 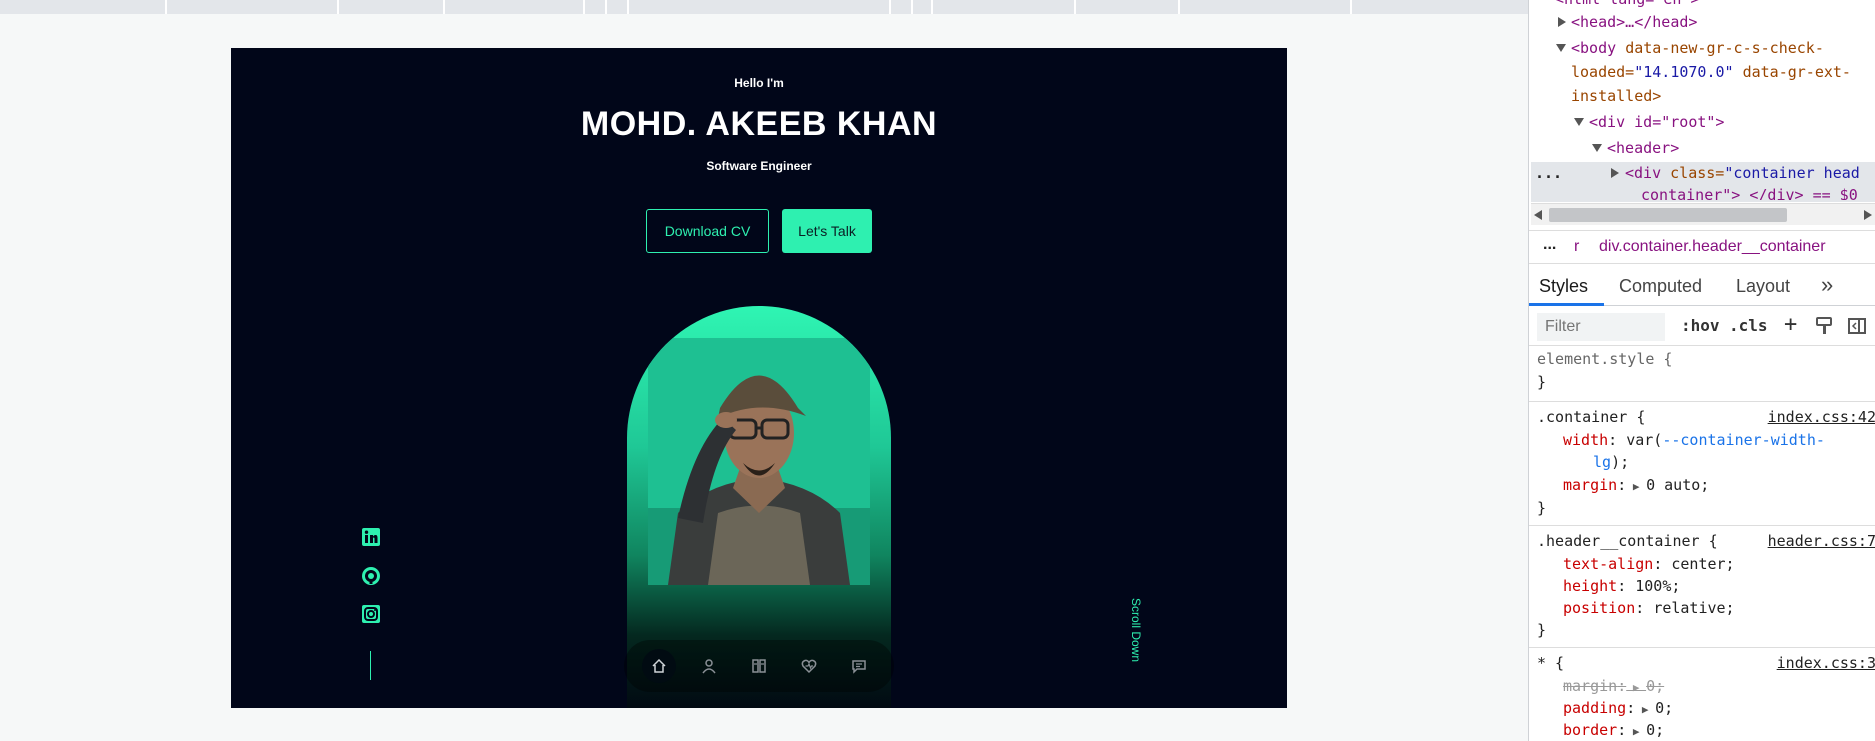 What do you see at coordinates (1627, 541) in the screenshot?
I see `rule-selector: .header__container {` at bounding box center [1627, 541].